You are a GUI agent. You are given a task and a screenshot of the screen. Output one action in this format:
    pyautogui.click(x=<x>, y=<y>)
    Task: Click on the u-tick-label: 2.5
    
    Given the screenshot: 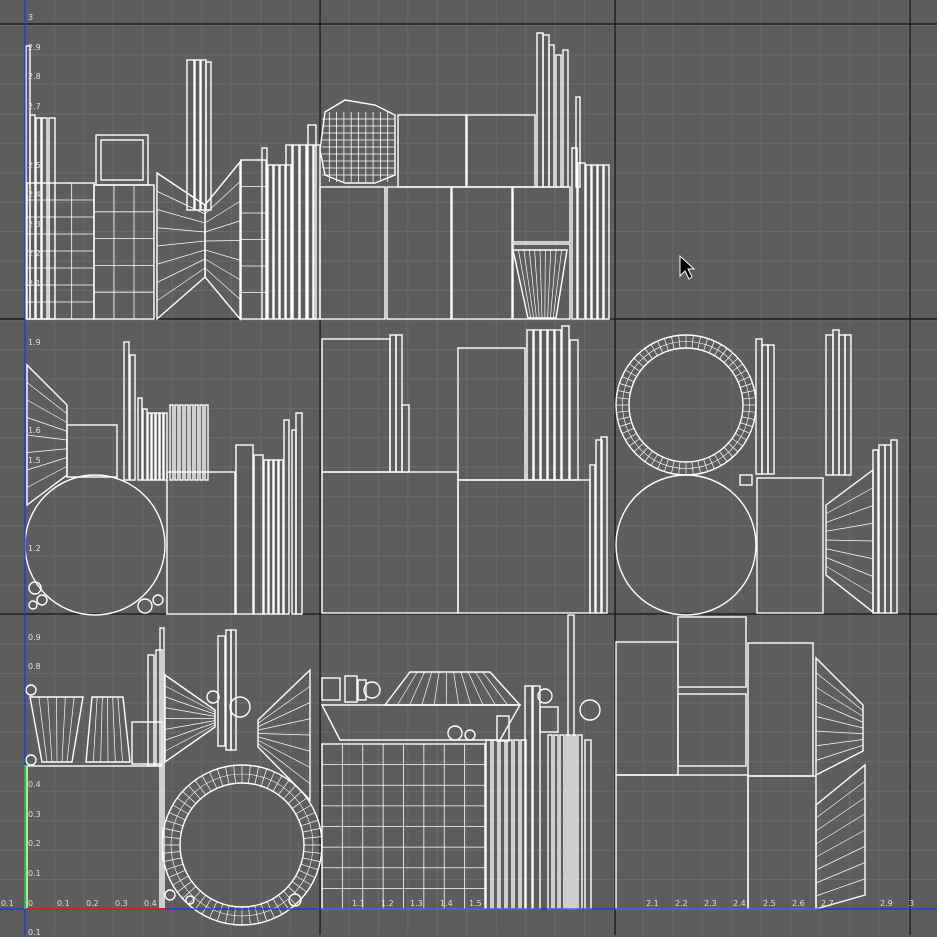 What is the action you would take?
    pyautogui.click(x=769, y=903)
    